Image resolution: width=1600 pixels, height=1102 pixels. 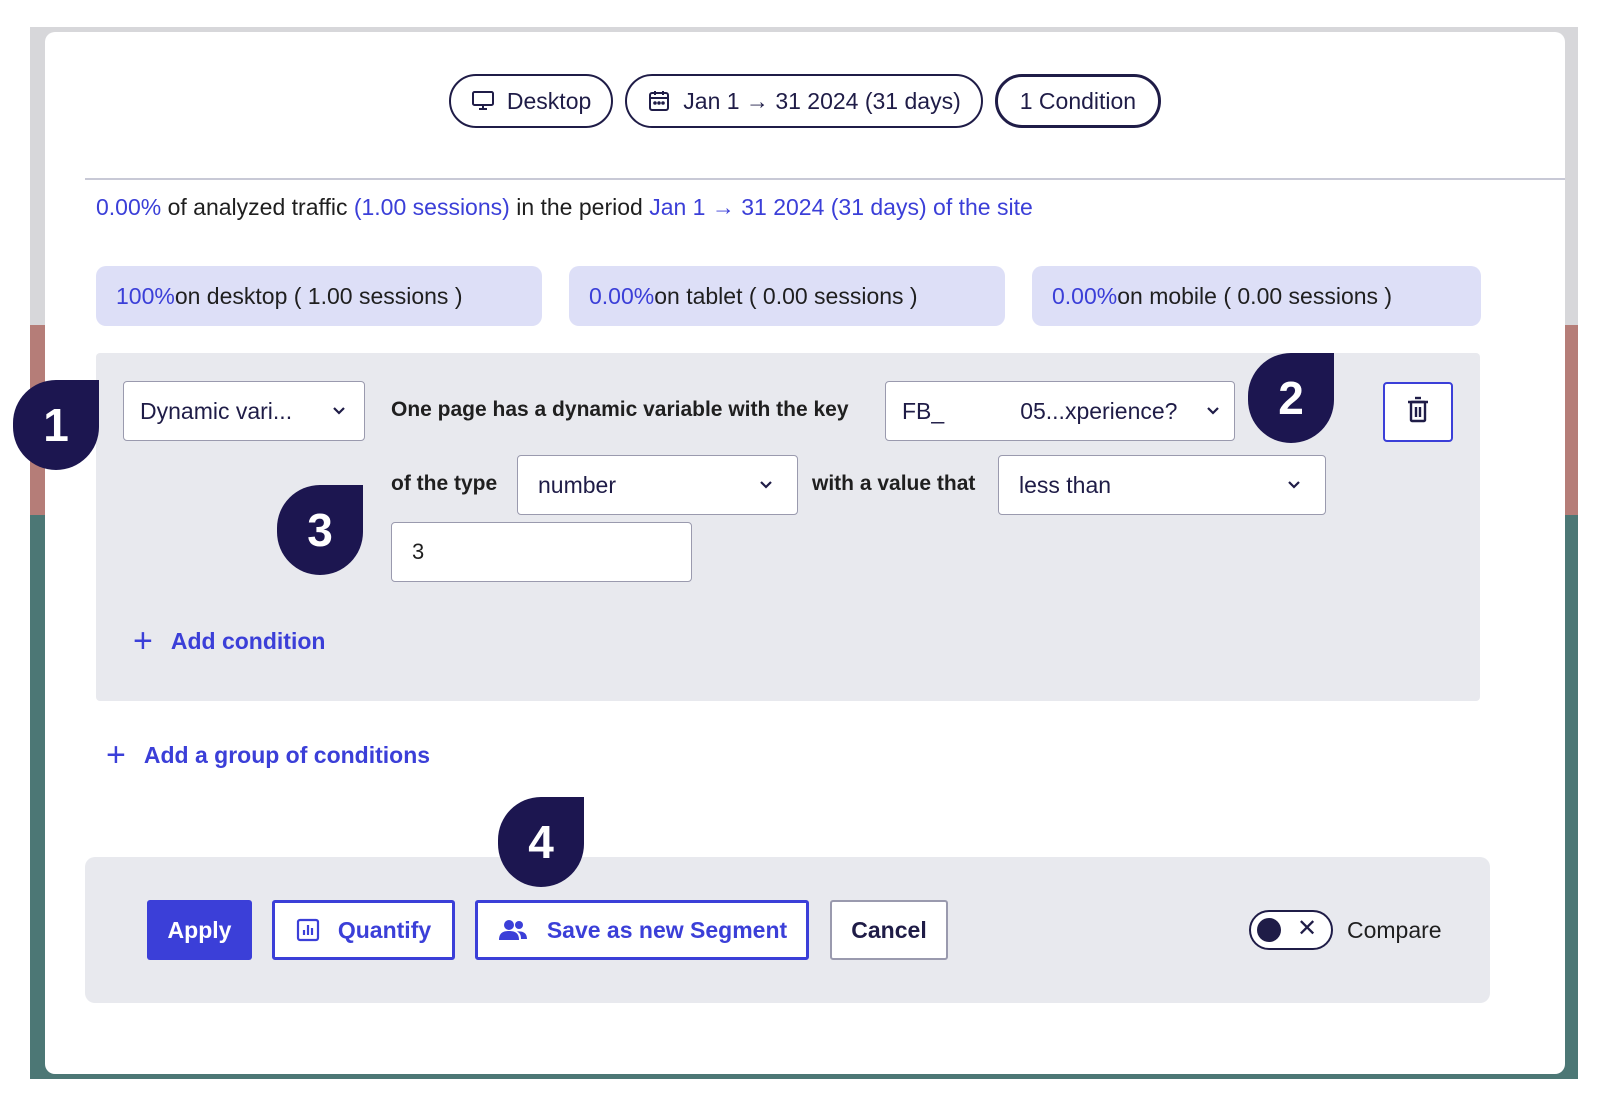 I want to click on quantify-button: Quantify, so click(x=363, y=930).